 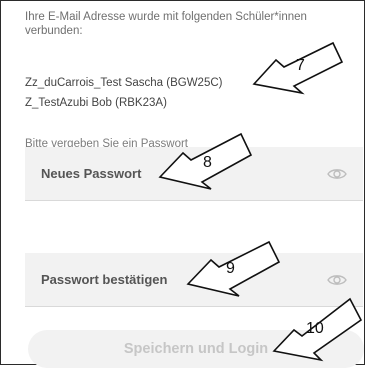 What do you see at coordinates (196, 349) in the screenshot?
I see `save-and-login-button: Speichern und Login` at bounding box center [196, 349].